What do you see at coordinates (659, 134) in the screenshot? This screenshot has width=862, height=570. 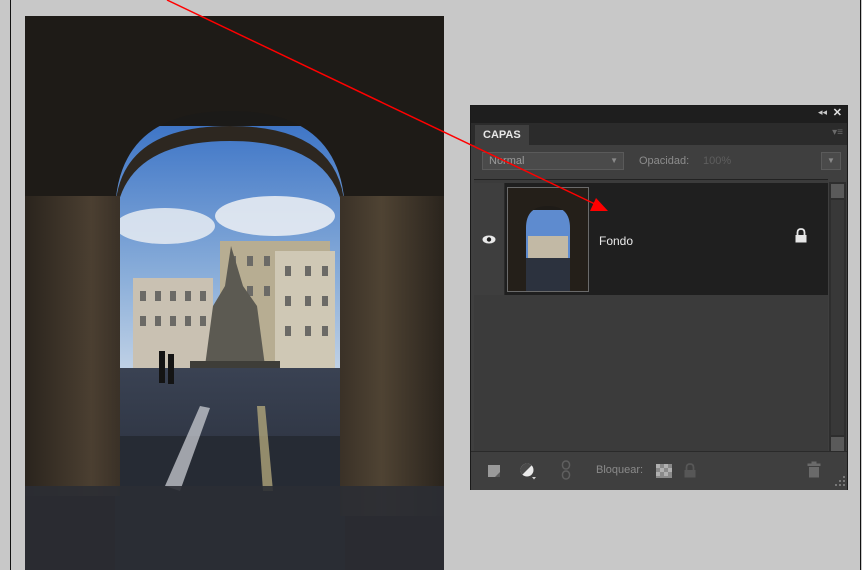 I see `panel-tabbar: CAPAS ▾≡` at bounding box center [659, 134].